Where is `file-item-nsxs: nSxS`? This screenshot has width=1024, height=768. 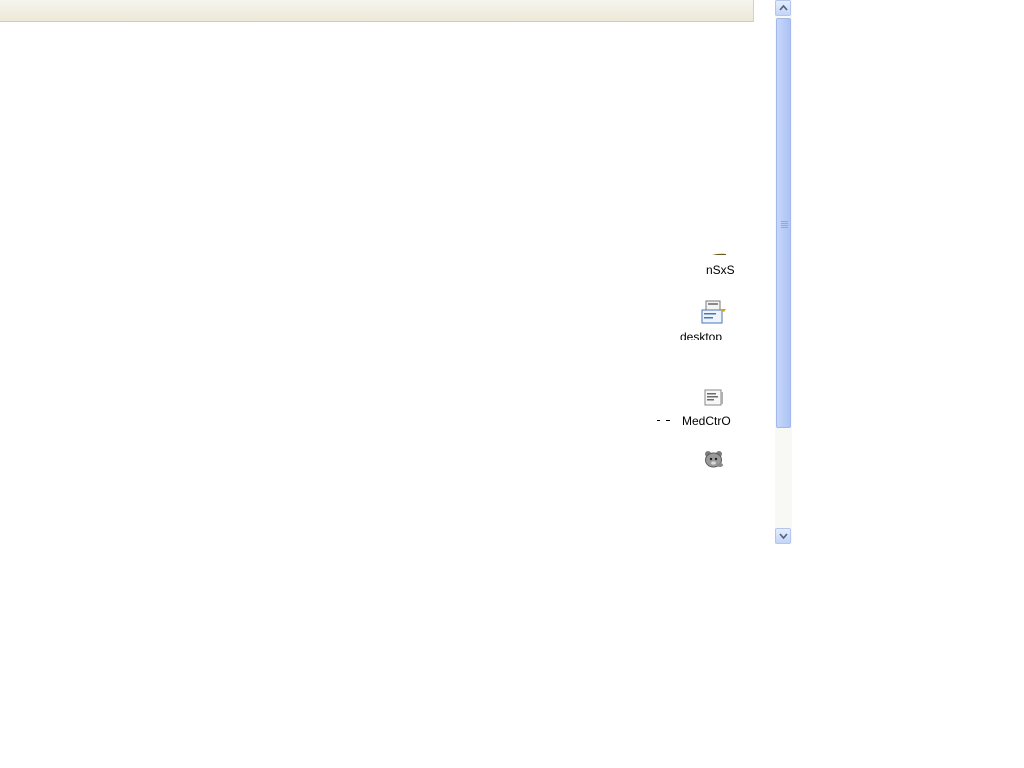 file-item-nsxs: nSxS is located at coordinates (715, 264).